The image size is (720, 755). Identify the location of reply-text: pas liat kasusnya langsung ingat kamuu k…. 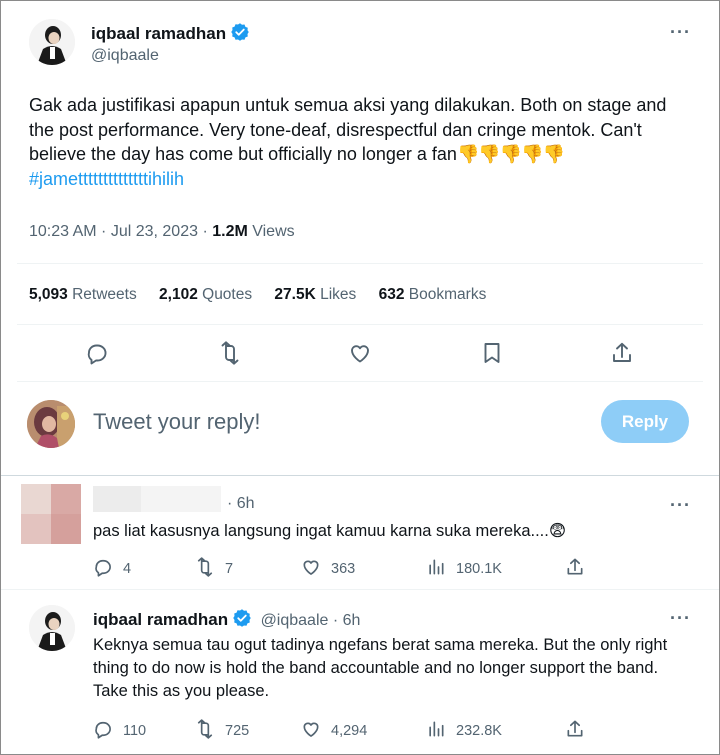
(329, 531).